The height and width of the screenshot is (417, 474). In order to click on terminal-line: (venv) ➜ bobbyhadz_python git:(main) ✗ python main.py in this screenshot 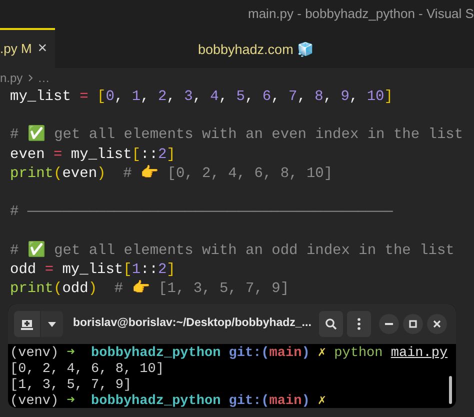, I will do `click(229, 354)`.